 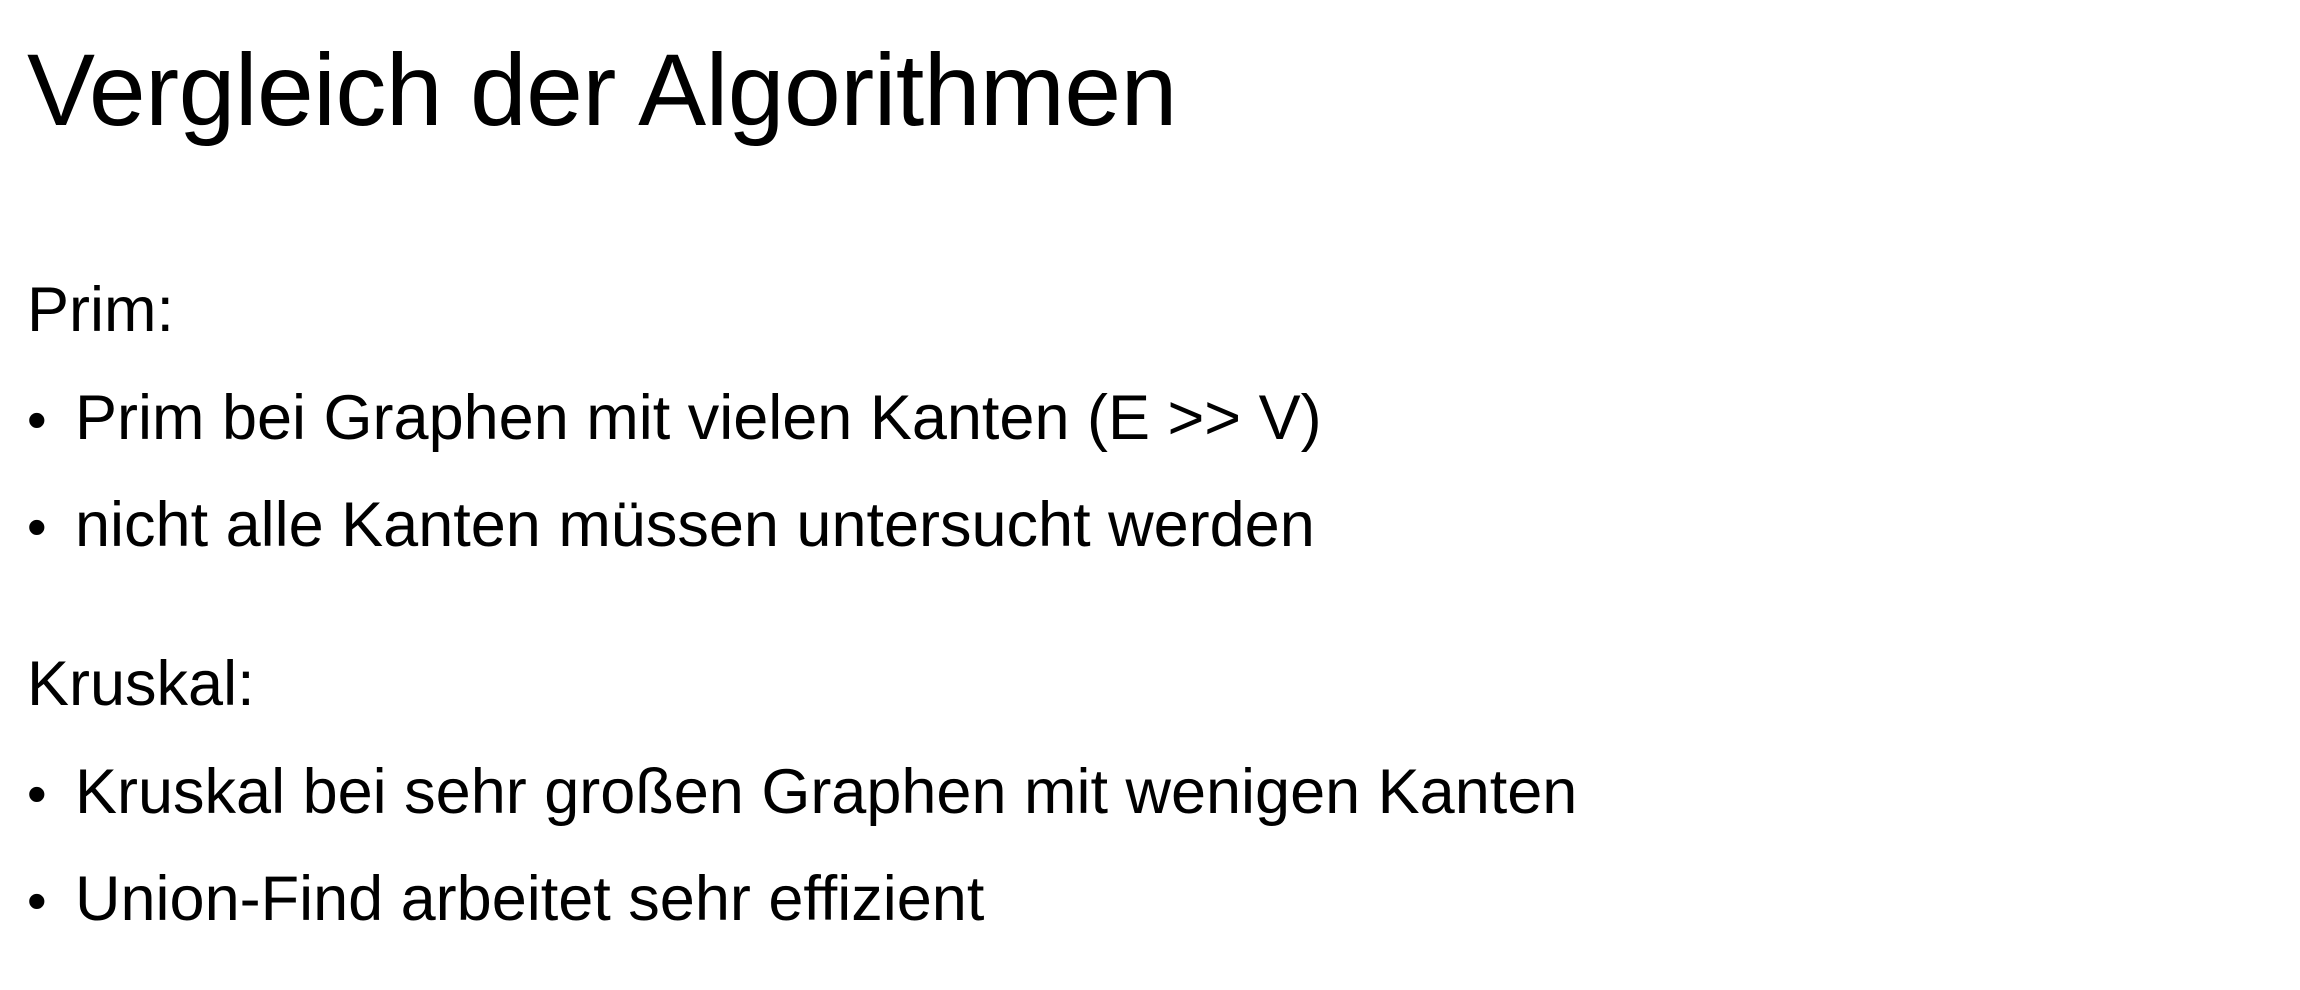 I want to click on bullet-text: Union-Find arbeitet sehr effizient, so click(x=530, y=899).